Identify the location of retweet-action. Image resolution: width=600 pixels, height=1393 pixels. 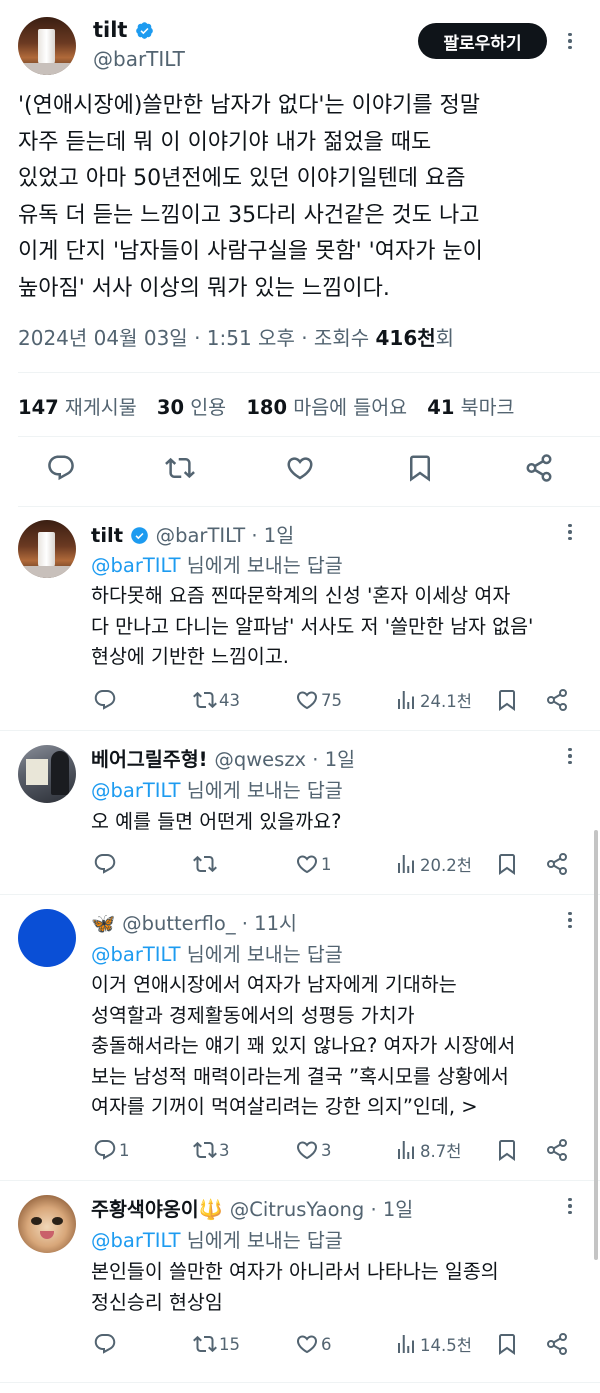
(206, 864).